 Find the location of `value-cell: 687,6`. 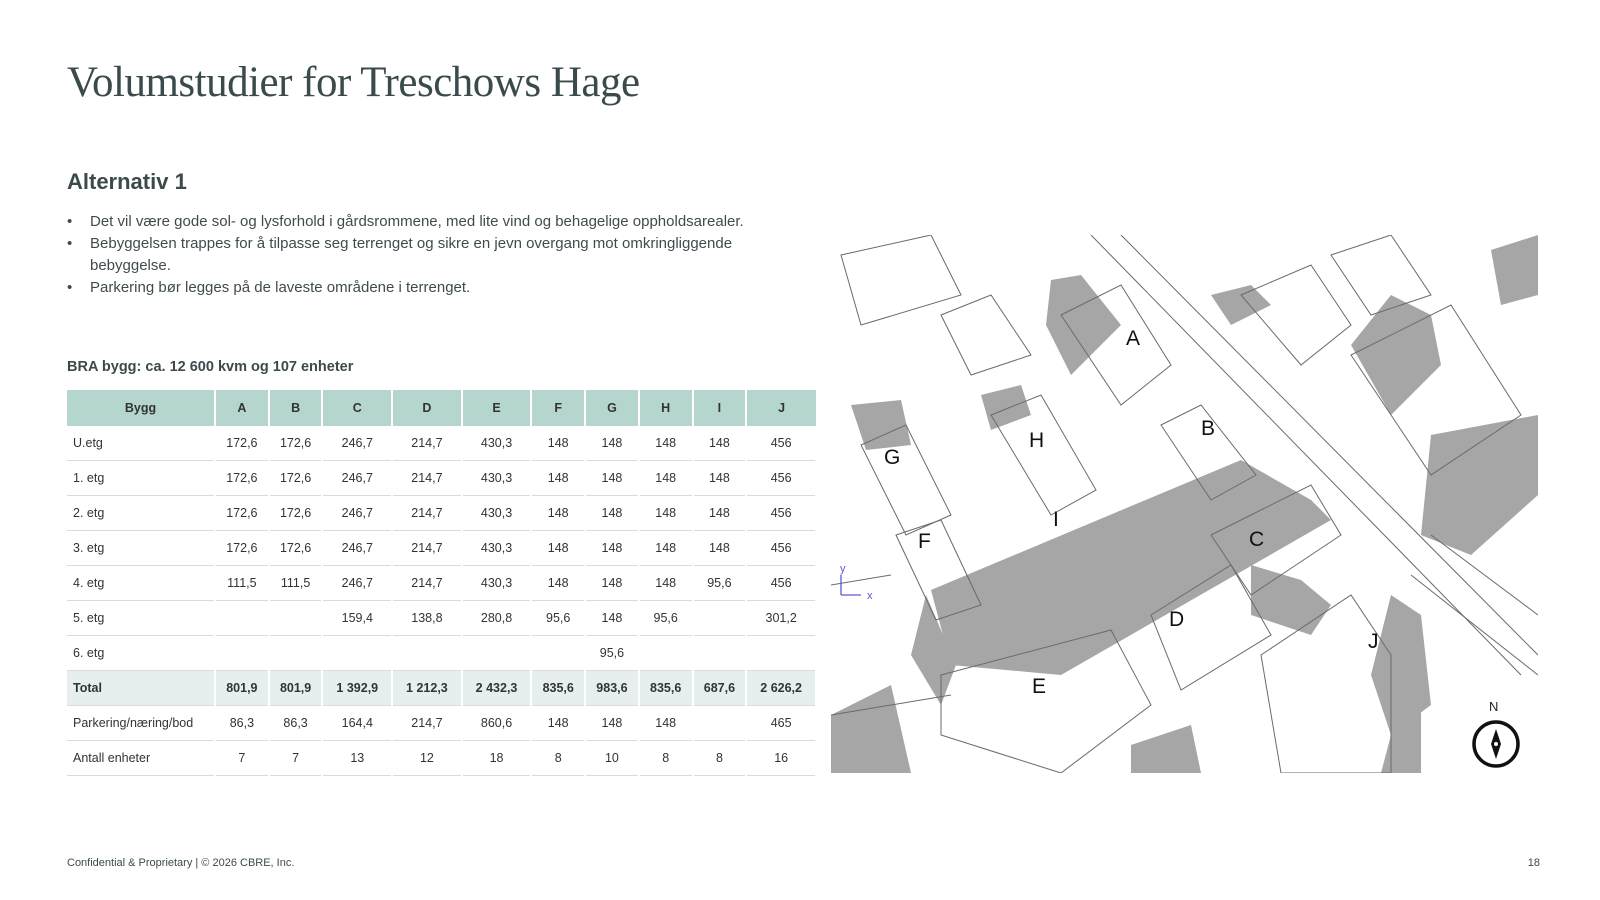

value-cell: 687,6 is located at coordinates (720, 688).